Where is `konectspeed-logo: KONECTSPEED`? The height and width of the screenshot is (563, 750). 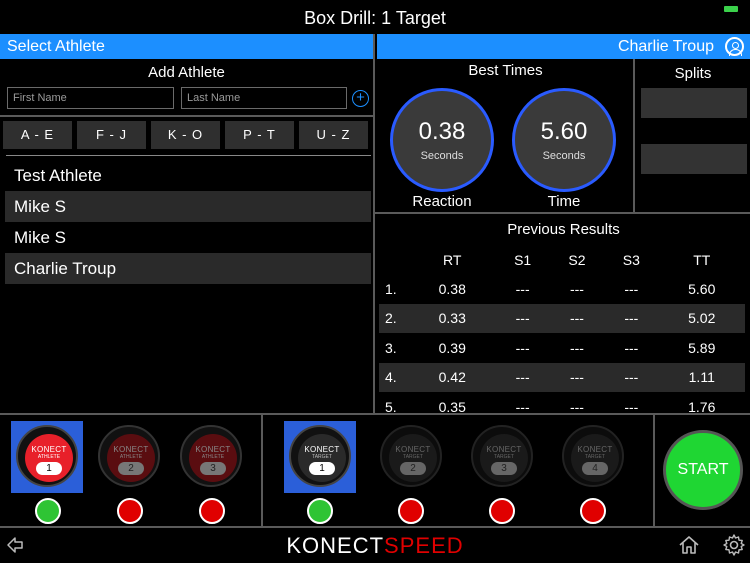
konectspeed-logo: KONECTSPEED is located at coordinates (375, 546).